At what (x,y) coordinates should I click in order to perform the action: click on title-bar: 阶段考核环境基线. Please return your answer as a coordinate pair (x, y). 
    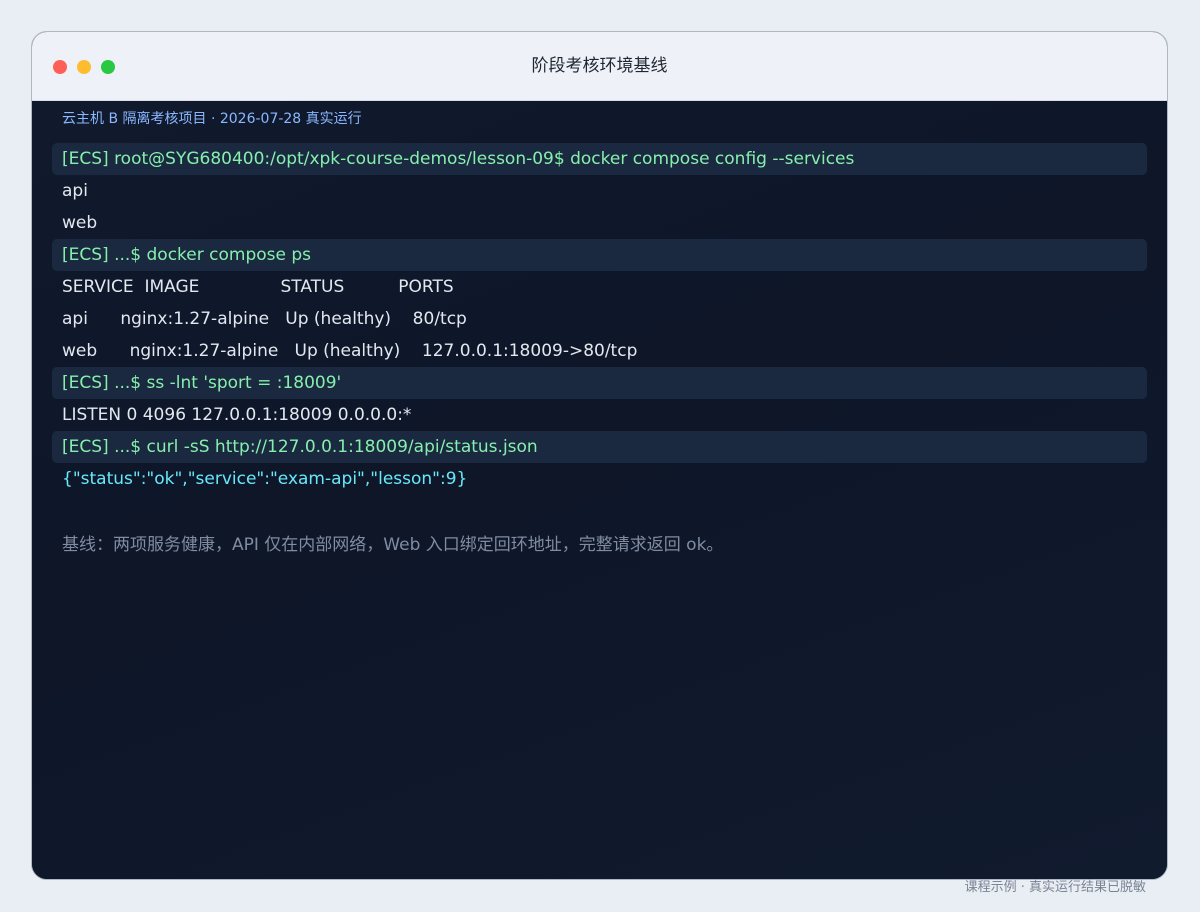
    Looking at the image, I should click on (599, 66).